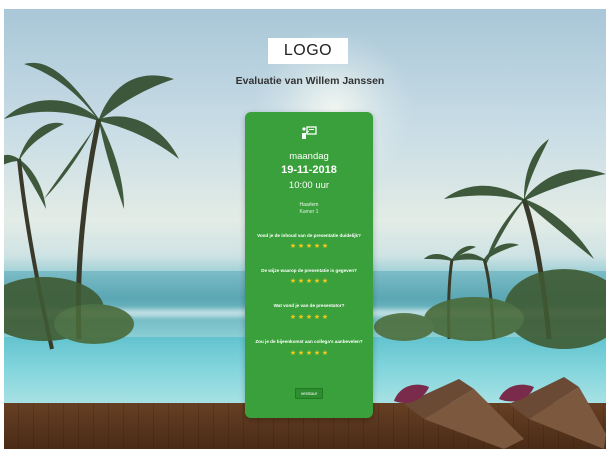 The height and width of the screenshot is (453, 610). I want to click on session-city: Haarlem, so click(309, 205).